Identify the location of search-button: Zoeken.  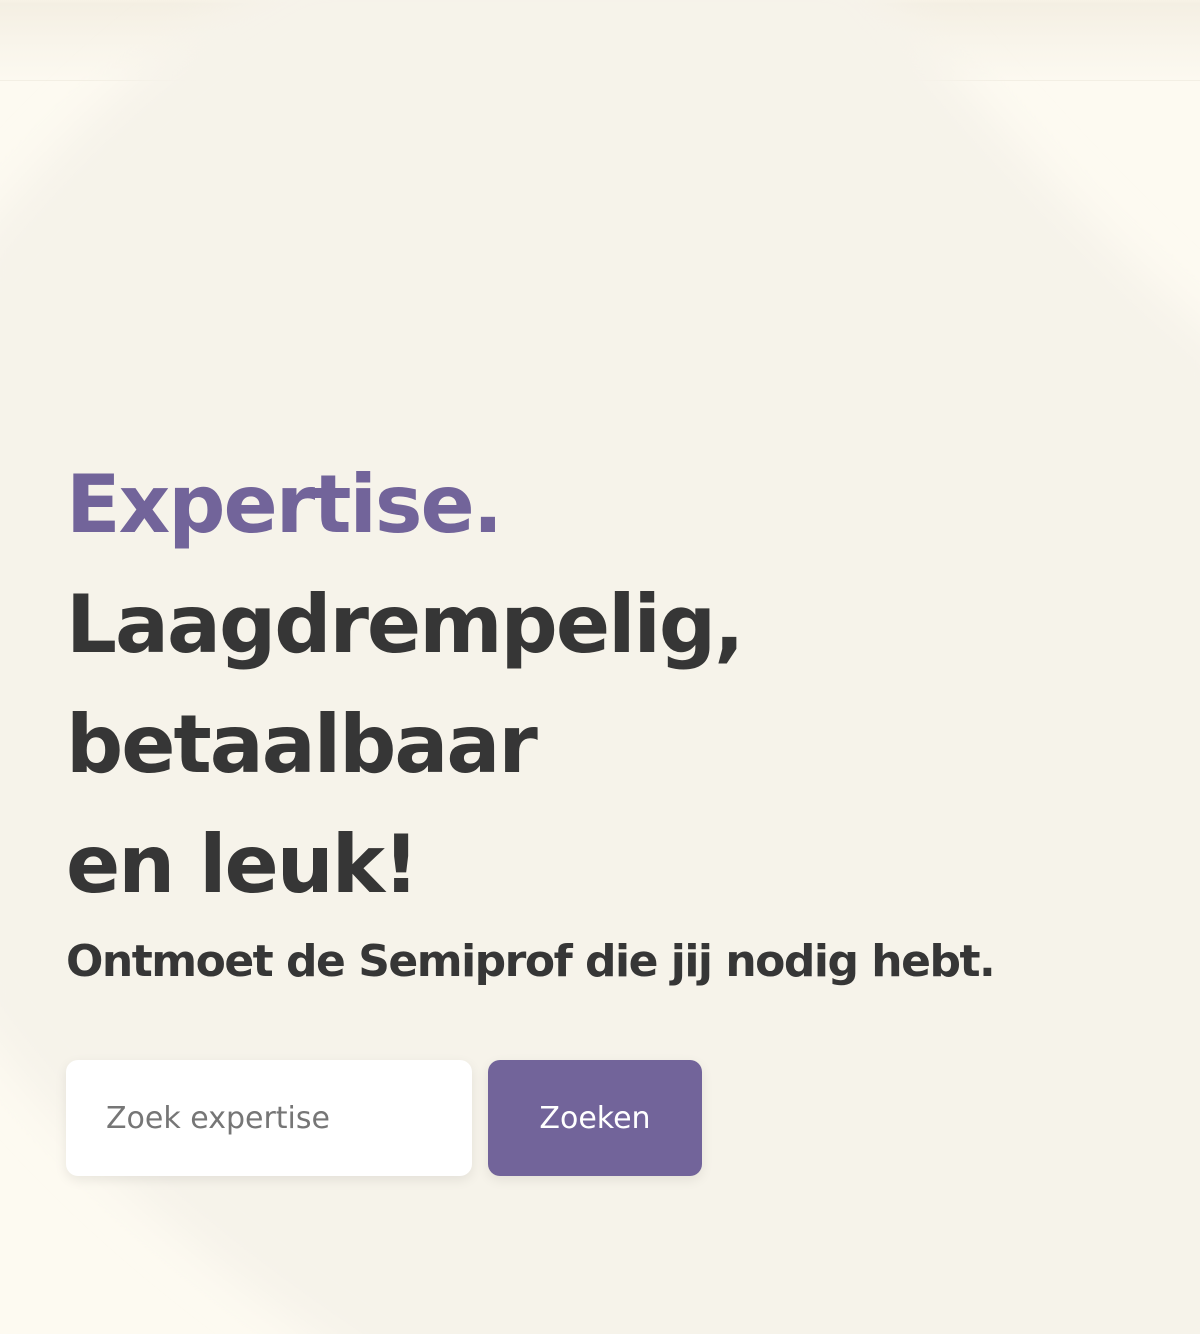
(595, 1118).